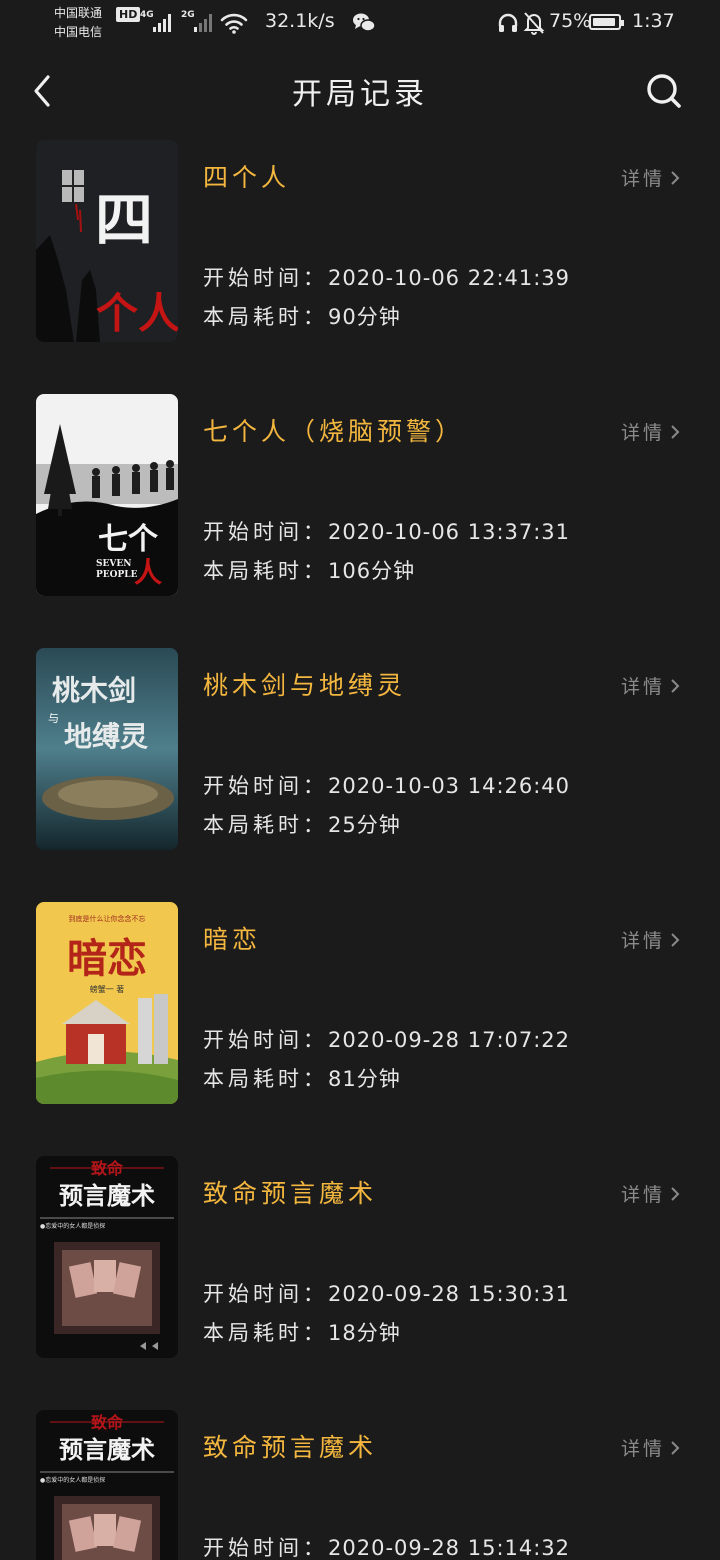 The height and width of the screenshot is (1560, 720). I want to click on cover-image: 四 个人, so click(107, 241).